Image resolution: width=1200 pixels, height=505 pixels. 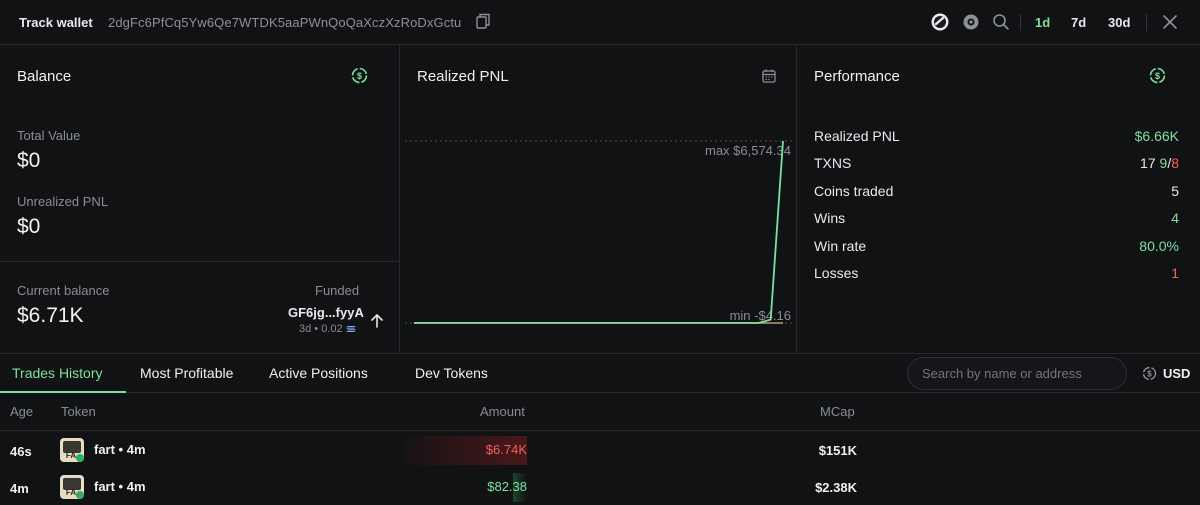 What do you see at coordinates (833, 163) in the screenshot?
I see `perf-label: TXNS` at bounding box center [833, 163].